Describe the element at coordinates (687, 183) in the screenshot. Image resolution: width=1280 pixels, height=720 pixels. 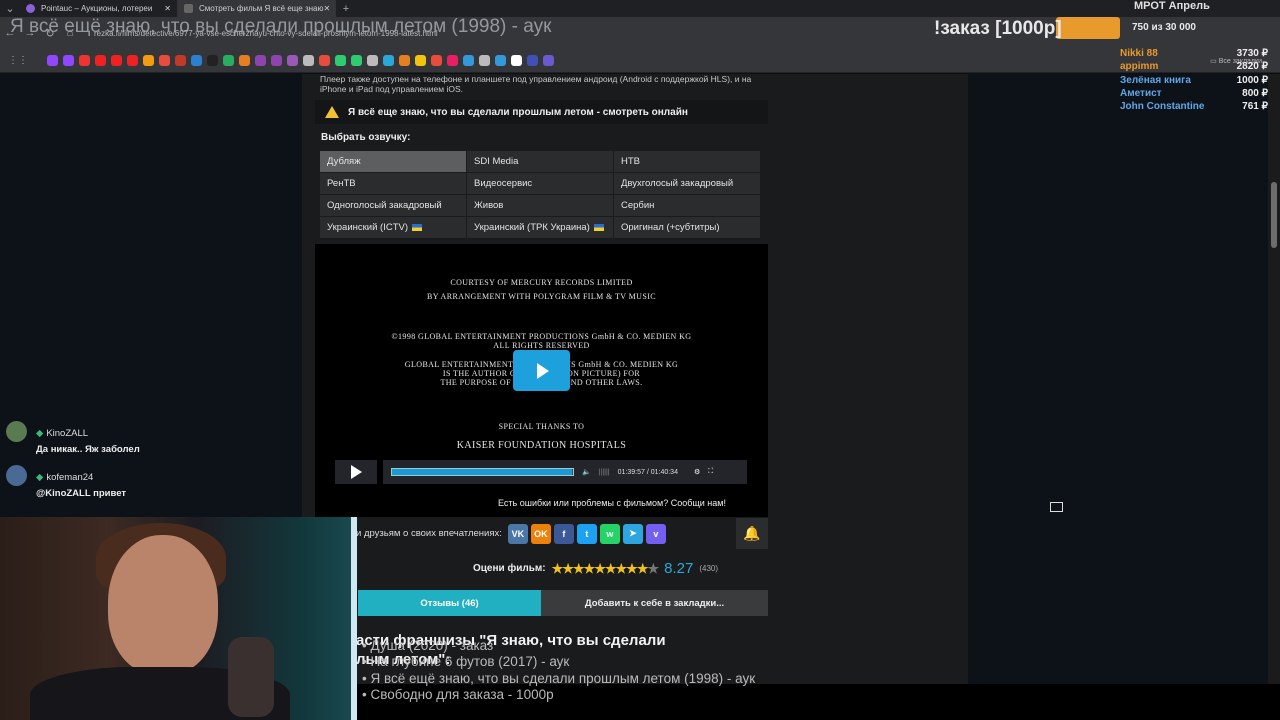
I see `dub-option: Двухголосый закадровый` at that location.